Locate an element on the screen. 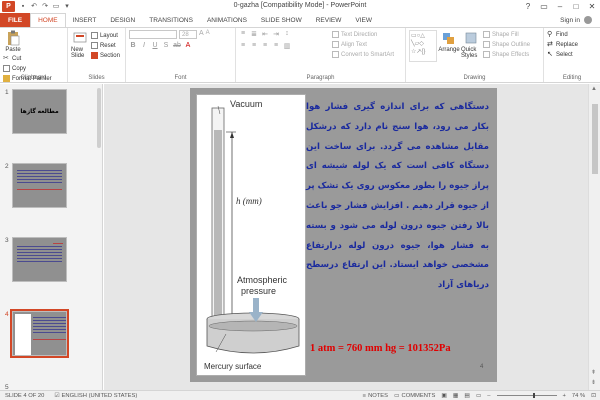 The image size is (600, 400). justify-icon: ≡ is located at coordinates (276, 46).